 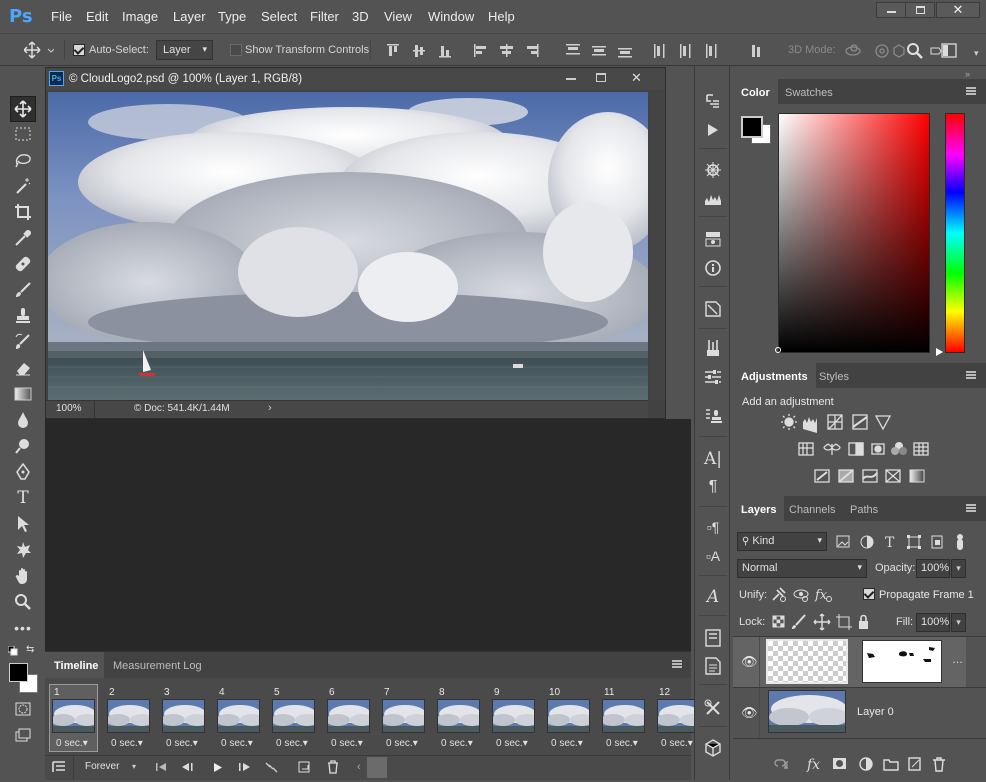 What do you see at coordinates (232, 16) in the screenshot?
I see `menu-type: Type` at bounding box center [232, 16].